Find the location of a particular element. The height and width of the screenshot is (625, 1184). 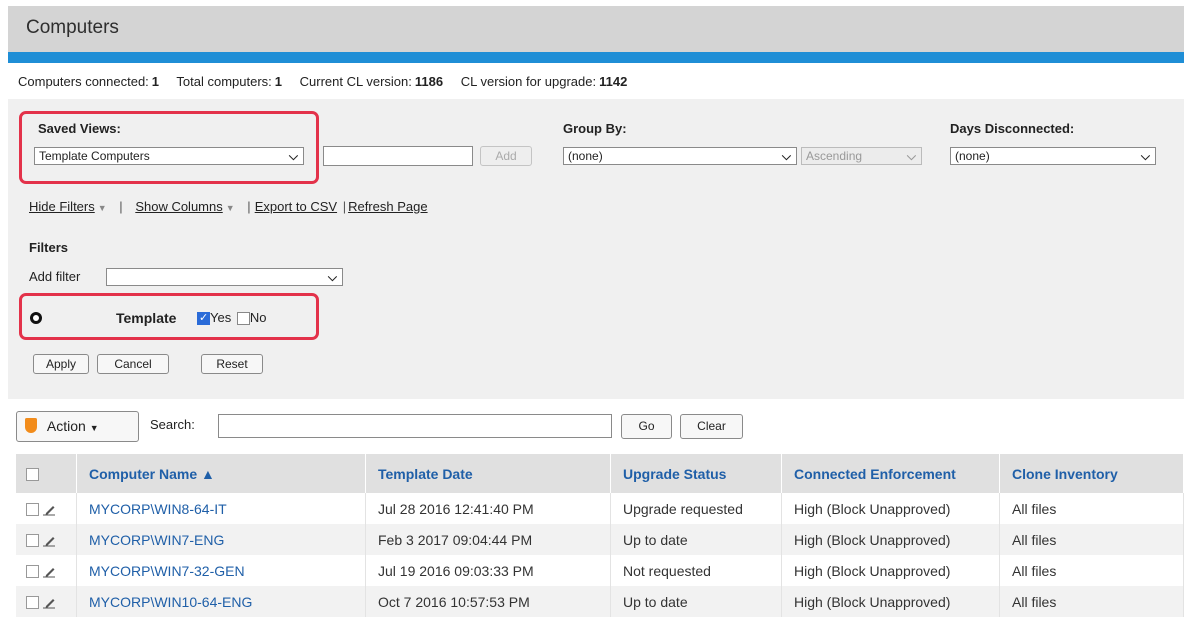

export-csv-link: Export to CSV is located at coordinates (296, 206).